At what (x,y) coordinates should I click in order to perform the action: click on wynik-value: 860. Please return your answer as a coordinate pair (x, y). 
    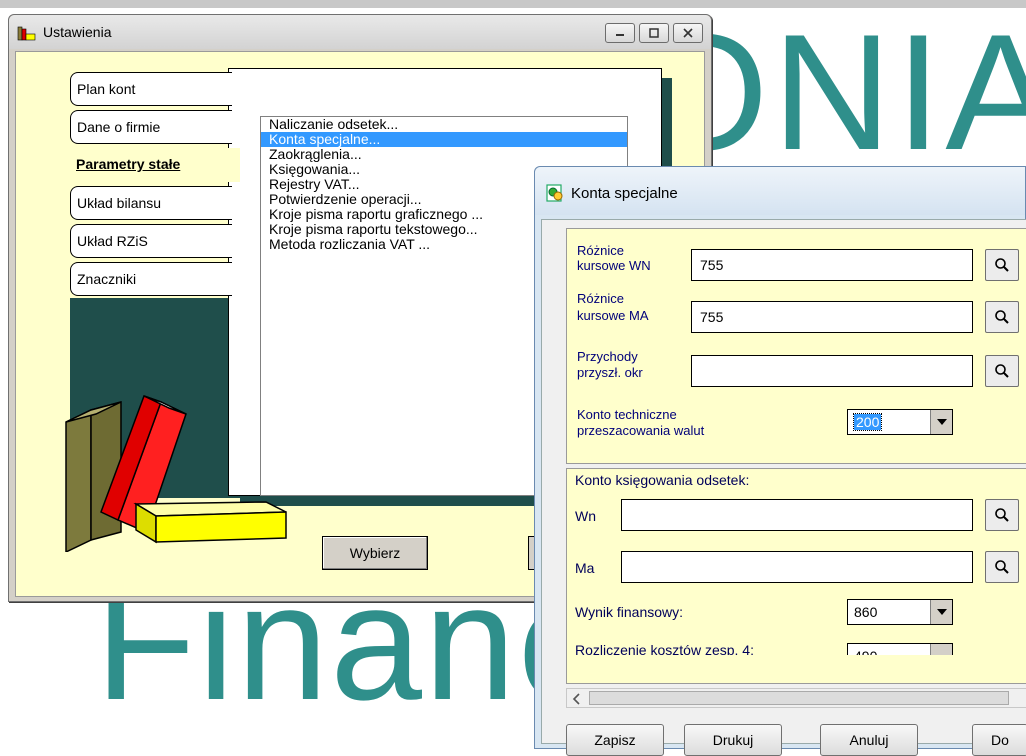
    Looking at the image, I should click on (866, 612).